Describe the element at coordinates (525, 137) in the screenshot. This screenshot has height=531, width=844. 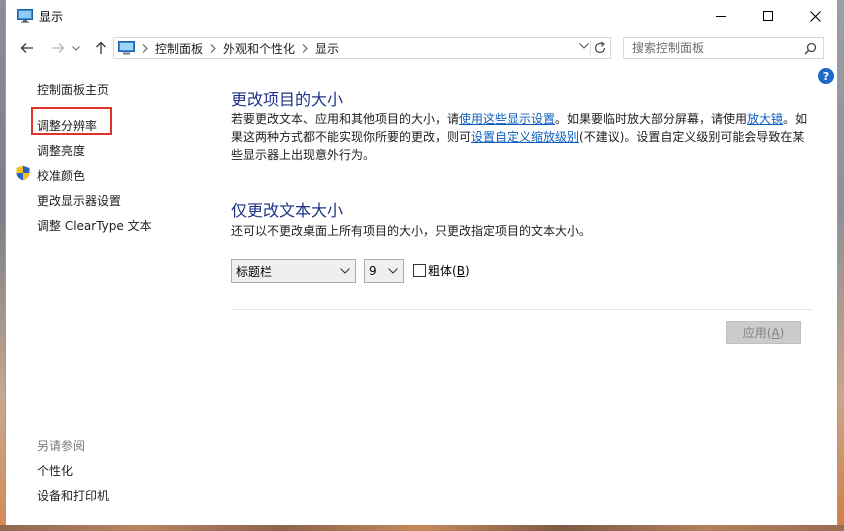
I see `custom-scaling-link: 设置自定义缩放级别` at that location.